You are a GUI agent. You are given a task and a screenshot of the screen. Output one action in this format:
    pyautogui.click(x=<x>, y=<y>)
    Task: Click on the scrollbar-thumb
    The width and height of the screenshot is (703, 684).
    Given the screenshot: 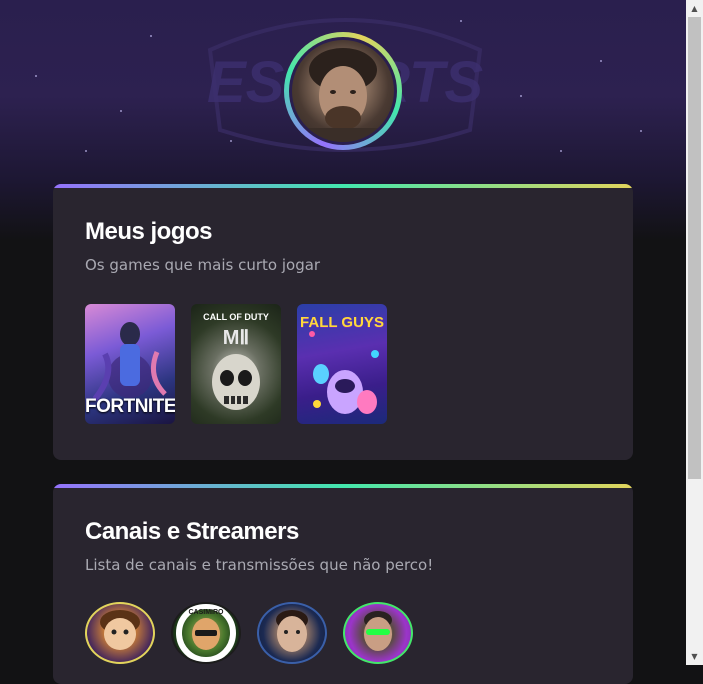 What is the action you would take?
    pyautogui.click(x=694, y=248)
    